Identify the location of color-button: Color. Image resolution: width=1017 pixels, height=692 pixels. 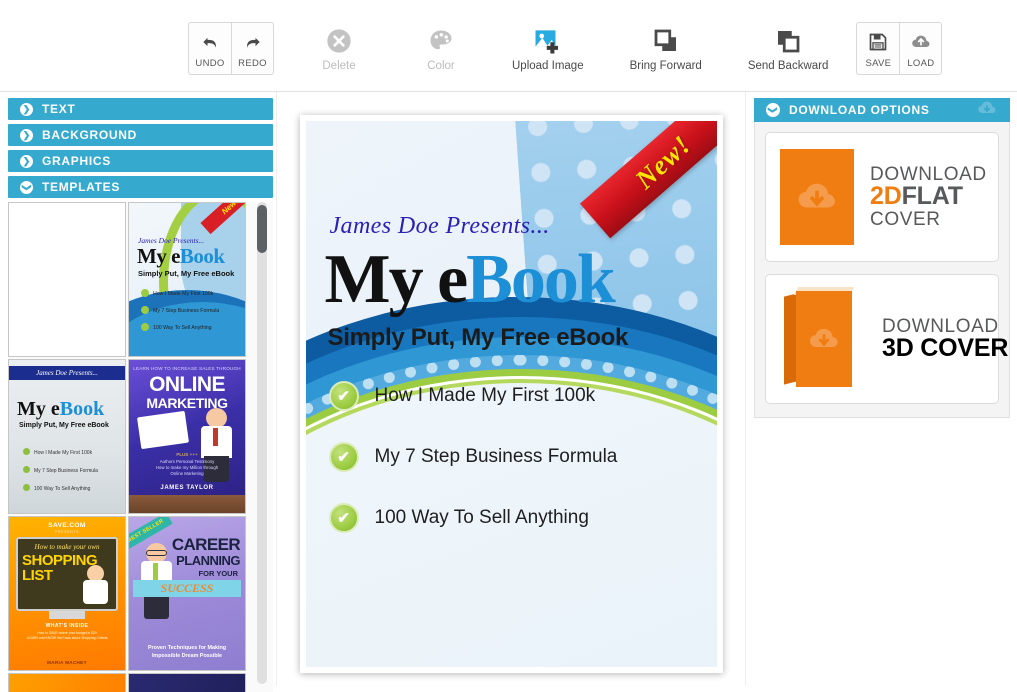
(441, 47).